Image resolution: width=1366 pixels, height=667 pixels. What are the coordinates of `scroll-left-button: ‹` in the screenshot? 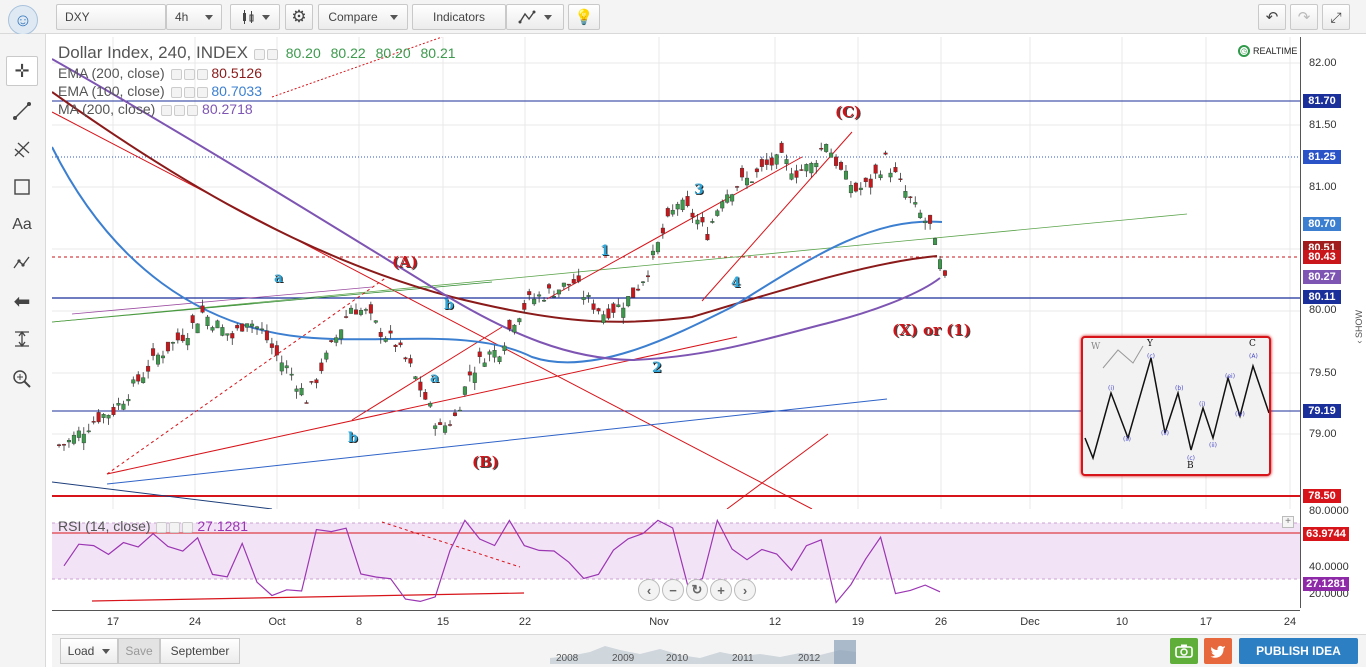 It's located at (649, 590).